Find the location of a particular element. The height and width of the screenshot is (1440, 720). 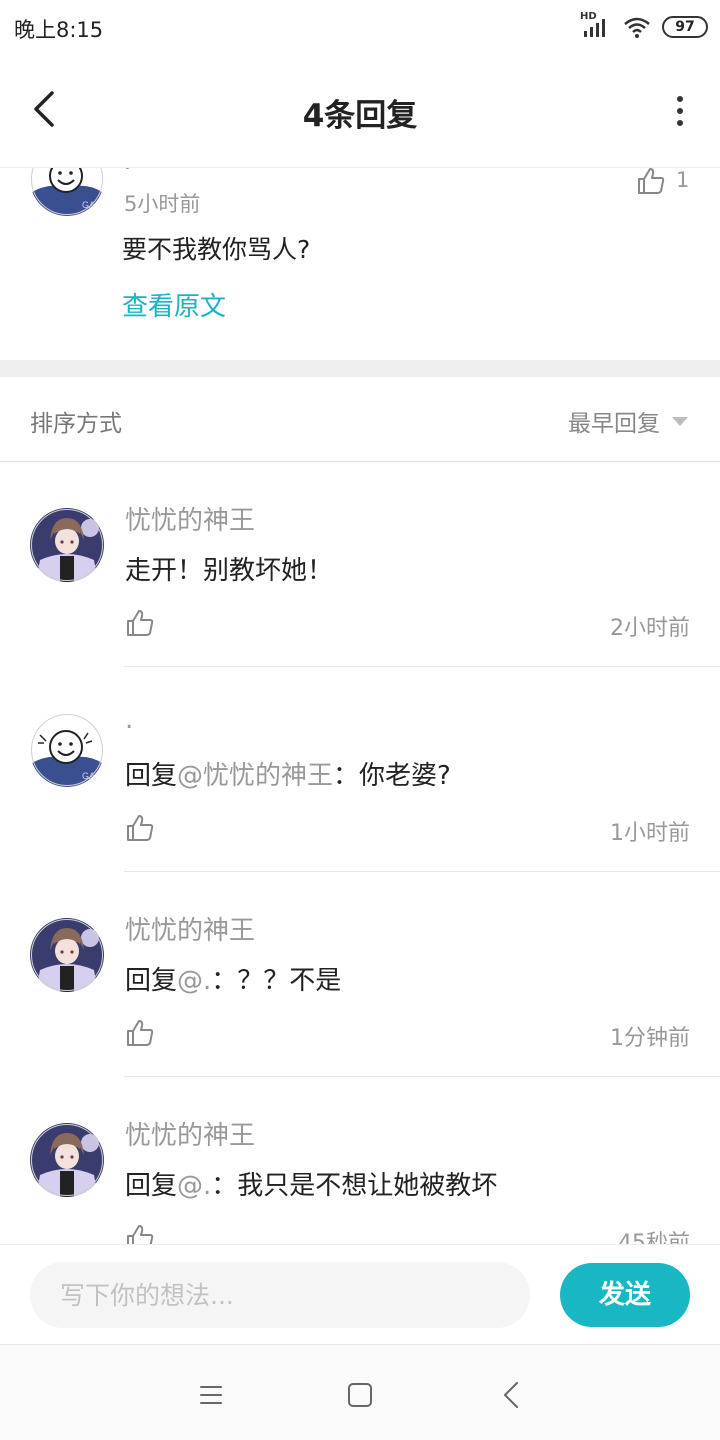

reply-item: 忧忧的神王 回复@.：我只是不想让她被教坏 45秒前 is located at coordinates (360, 1160).